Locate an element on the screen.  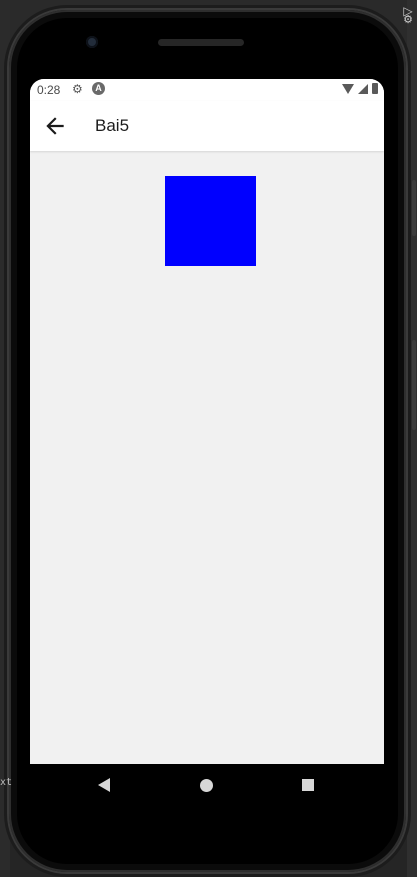
app-a-icon: A is located at coordinates (98, 88).